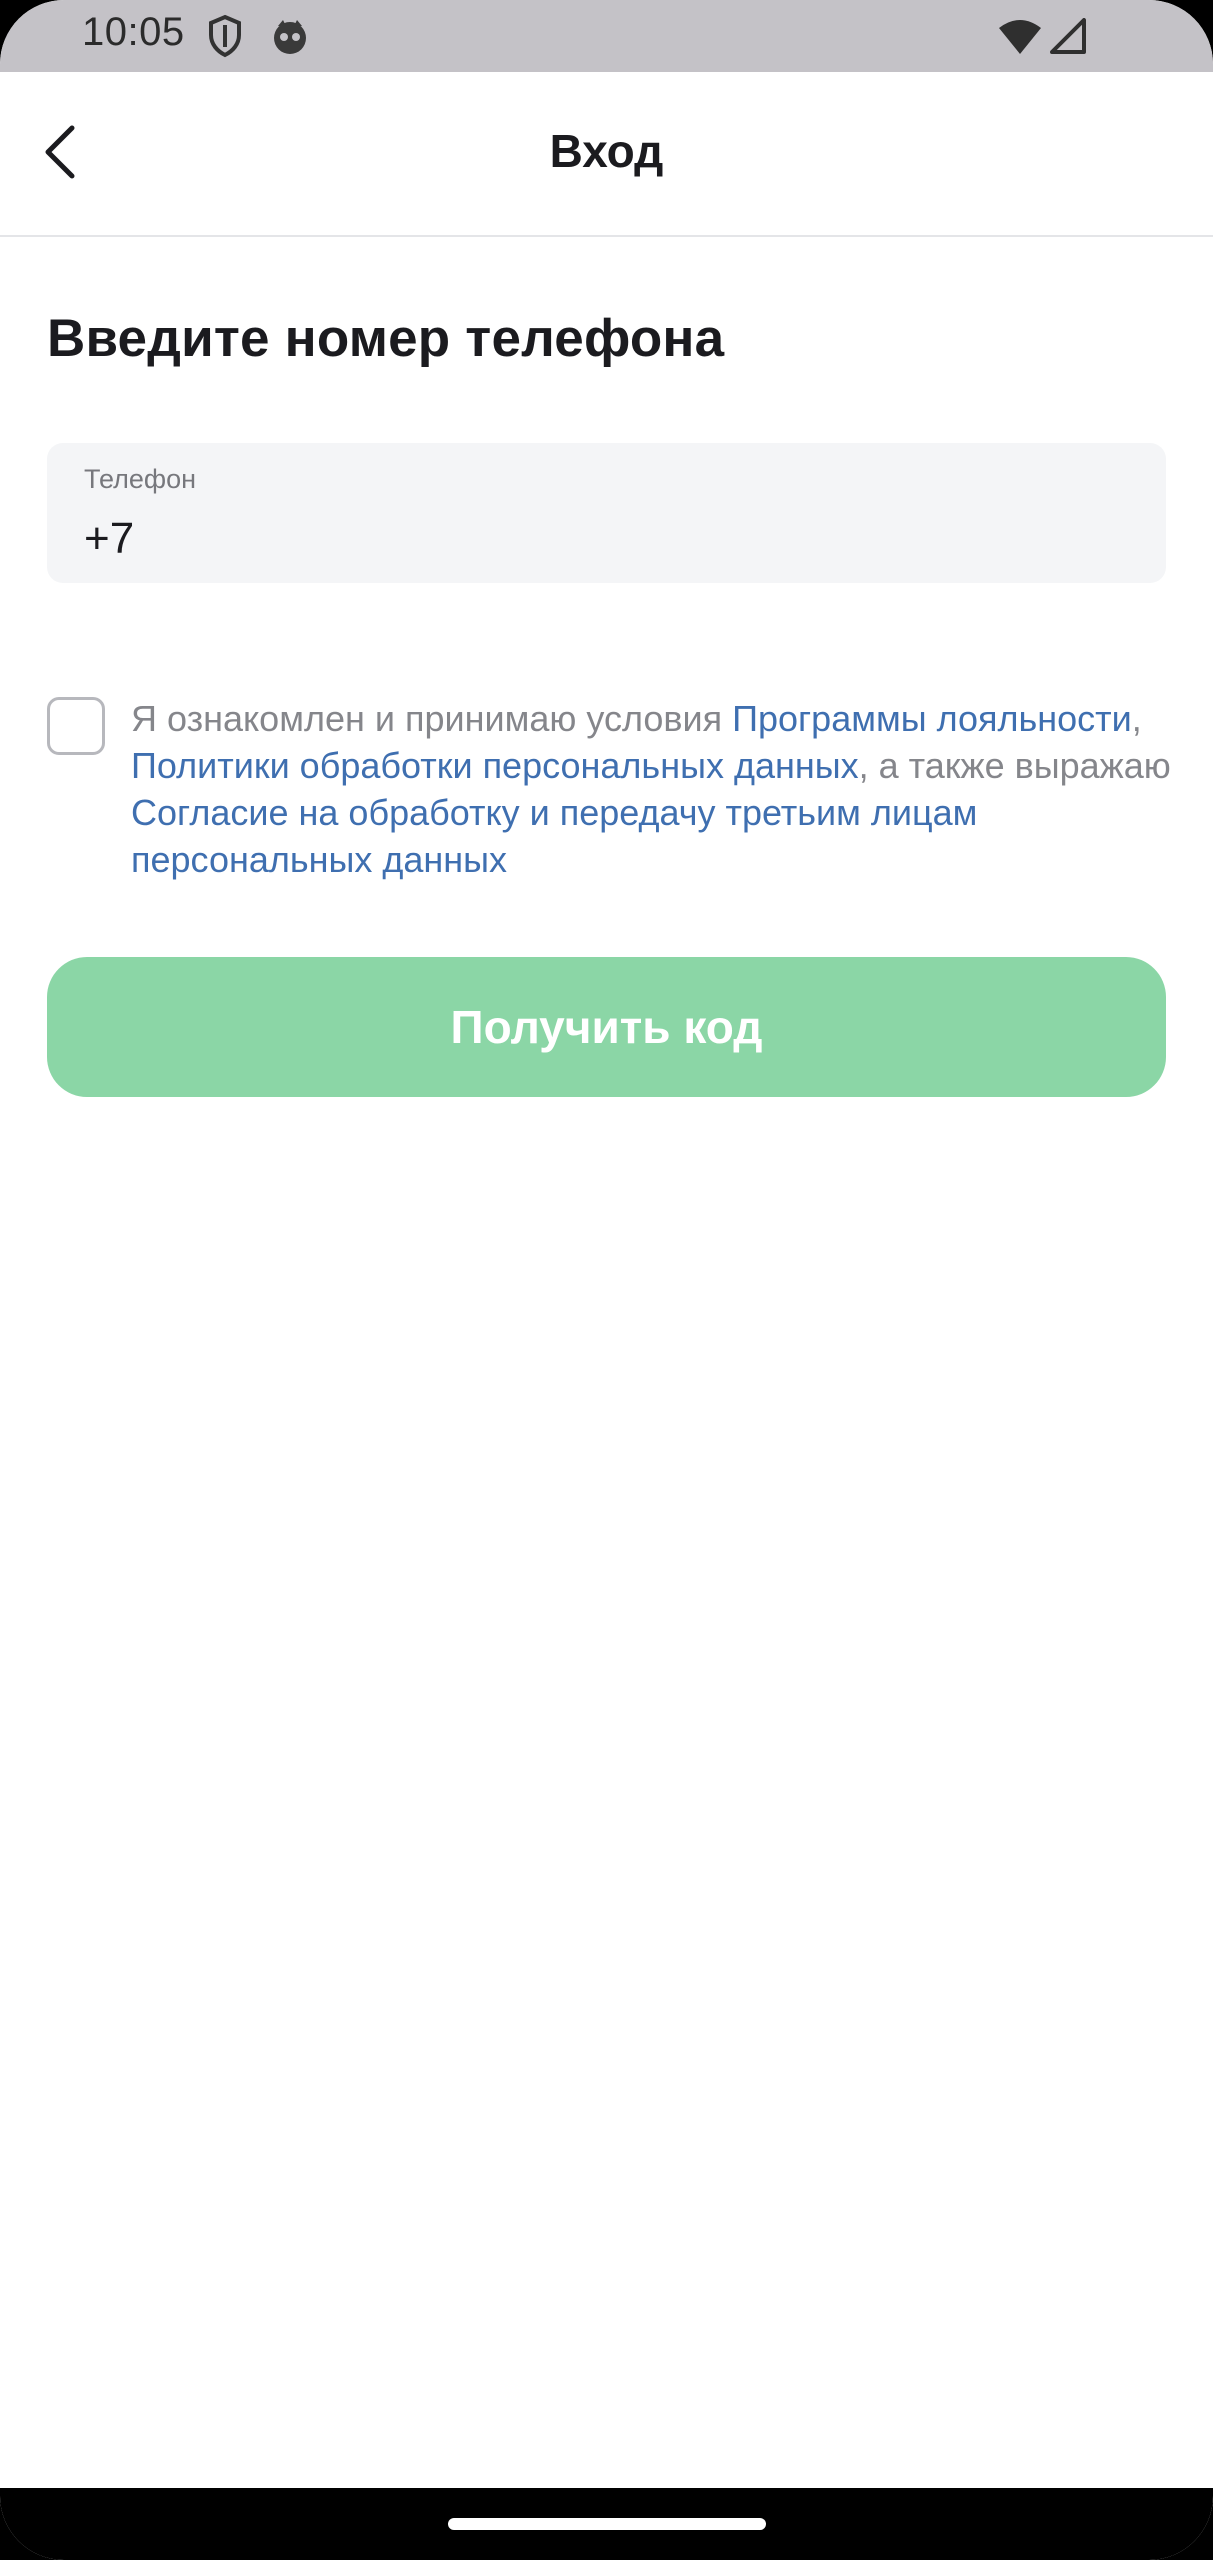  Describe the element at coordinates (604, 539) in the screenshot. I see `phone-input` at that location.